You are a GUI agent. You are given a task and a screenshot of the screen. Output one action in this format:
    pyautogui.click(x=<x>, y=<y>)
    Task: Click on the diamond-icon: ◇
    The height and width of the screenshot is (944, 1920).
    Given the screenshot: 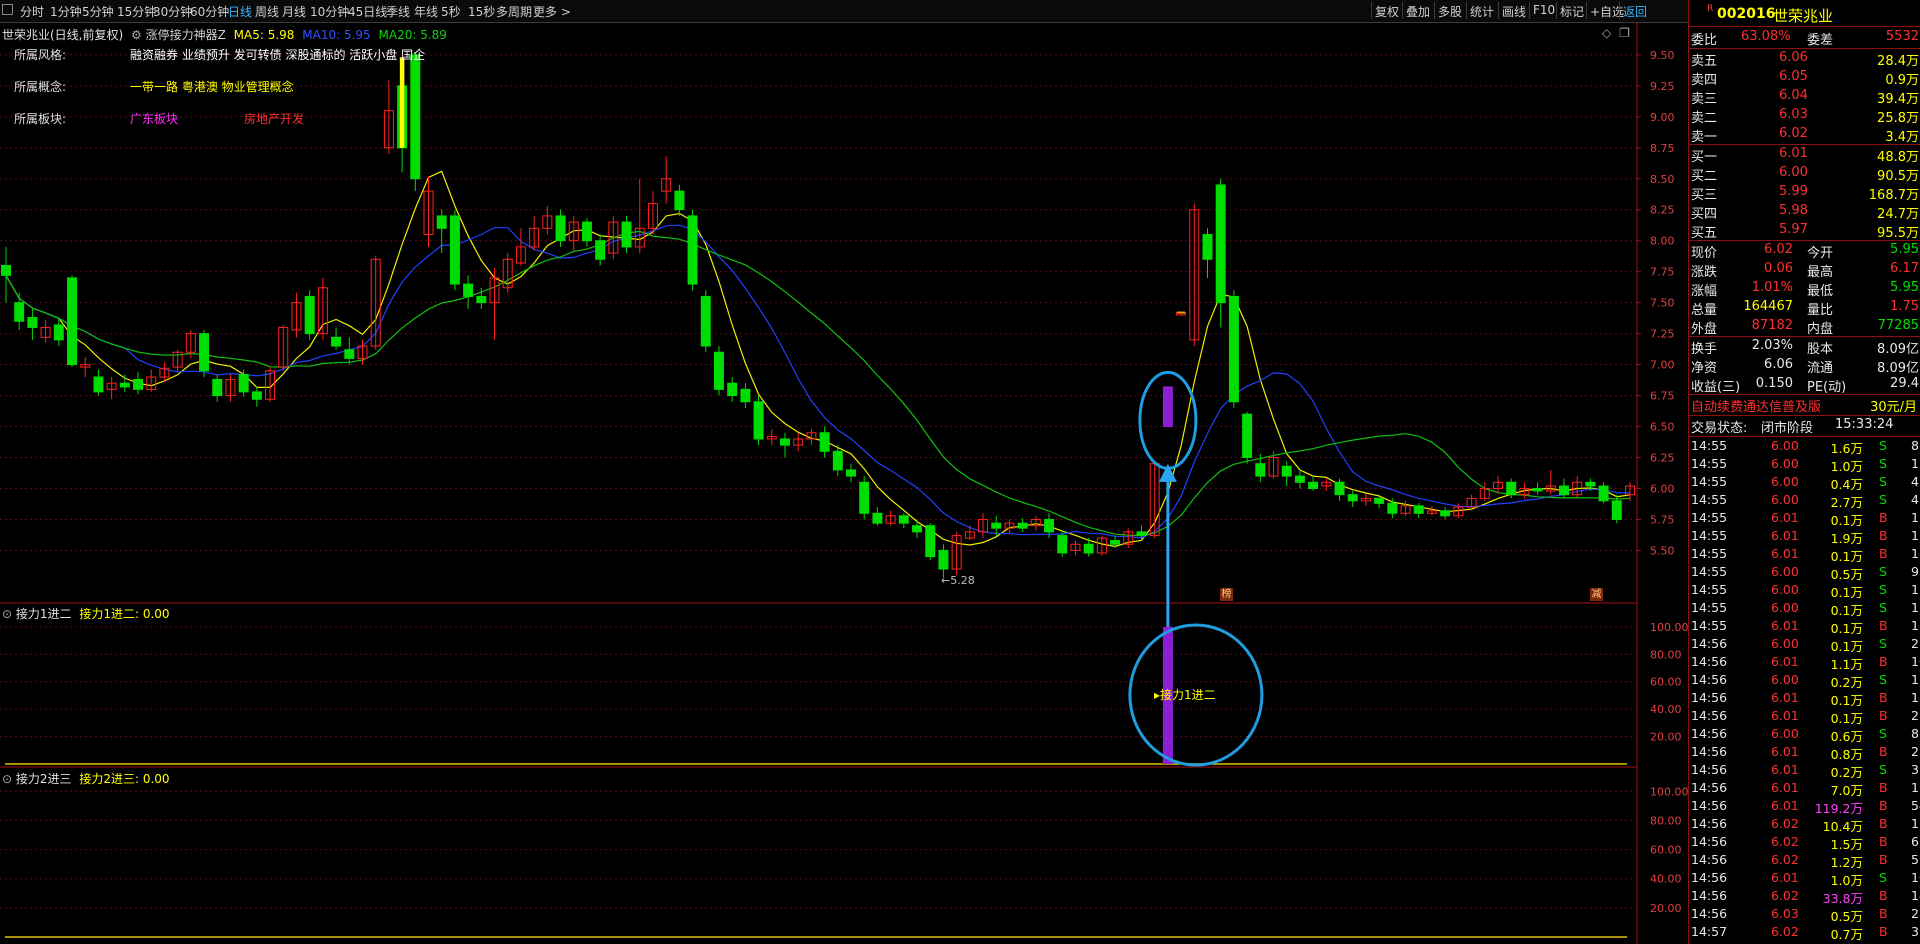 What is the action you would take?
    pyautogui.click(x=1606, y=33)
    